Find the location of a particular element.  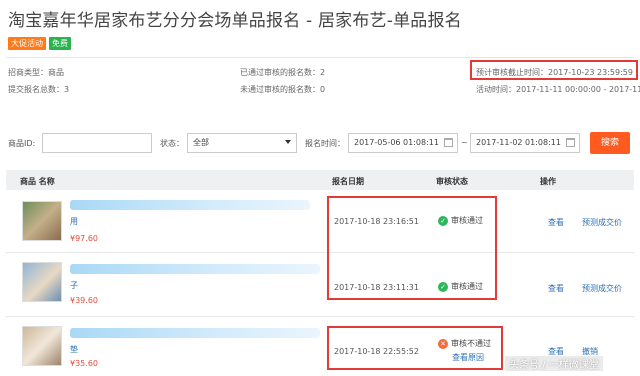

page-title: 淘宝嘉年华居家布艺分分会场单品报名 - 居家布艺-单品报名 is located at coordinates (235, 21).